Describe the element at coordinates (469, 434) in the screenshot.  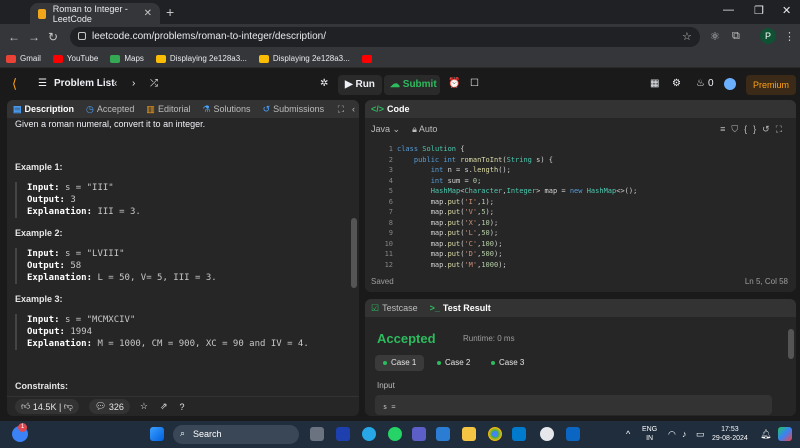
I see `file-explorer-icon` at that location.